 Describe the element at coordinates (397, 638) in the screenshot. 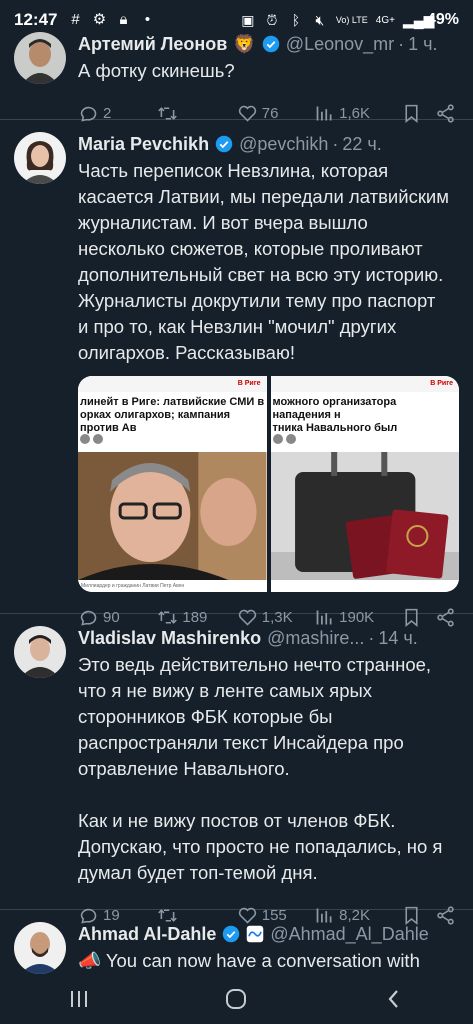

I see `tweet-time: 14 ч.` at that location.